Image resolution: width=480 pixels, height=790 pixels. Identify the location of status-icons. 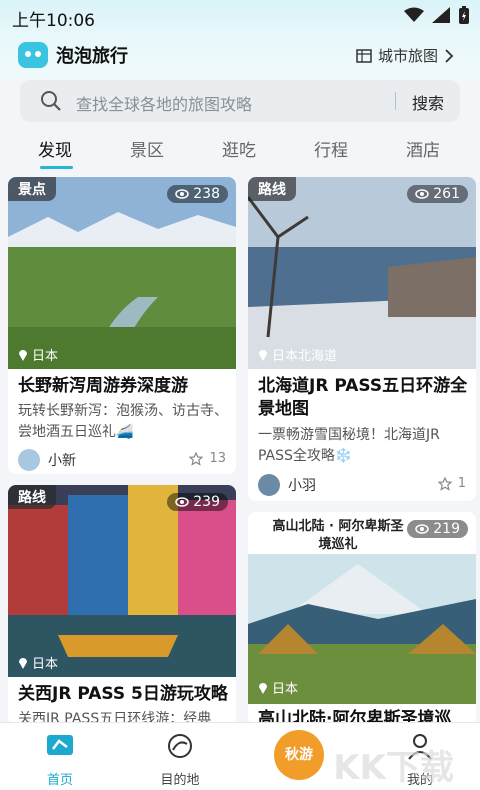
(437, 15).